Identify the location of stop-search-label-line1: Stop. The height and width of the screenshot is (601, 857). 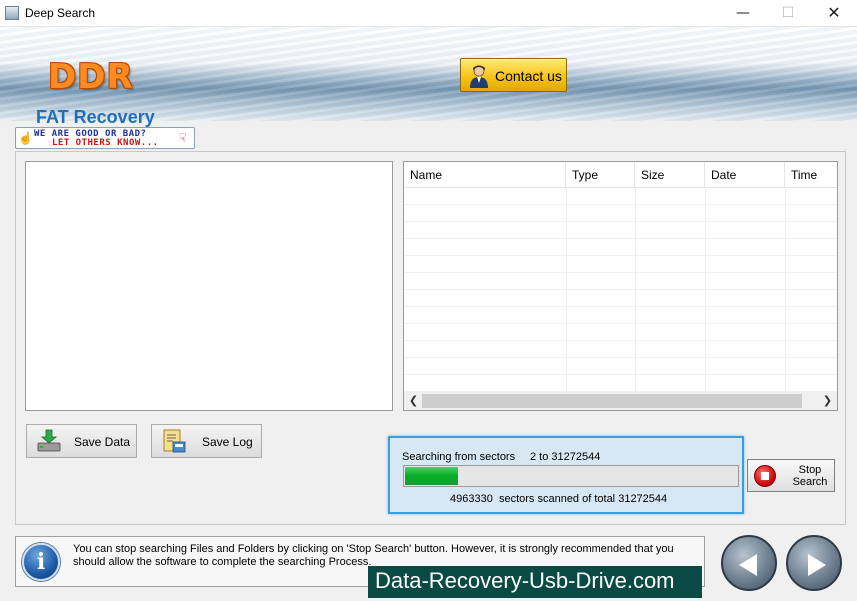
(810, 470).